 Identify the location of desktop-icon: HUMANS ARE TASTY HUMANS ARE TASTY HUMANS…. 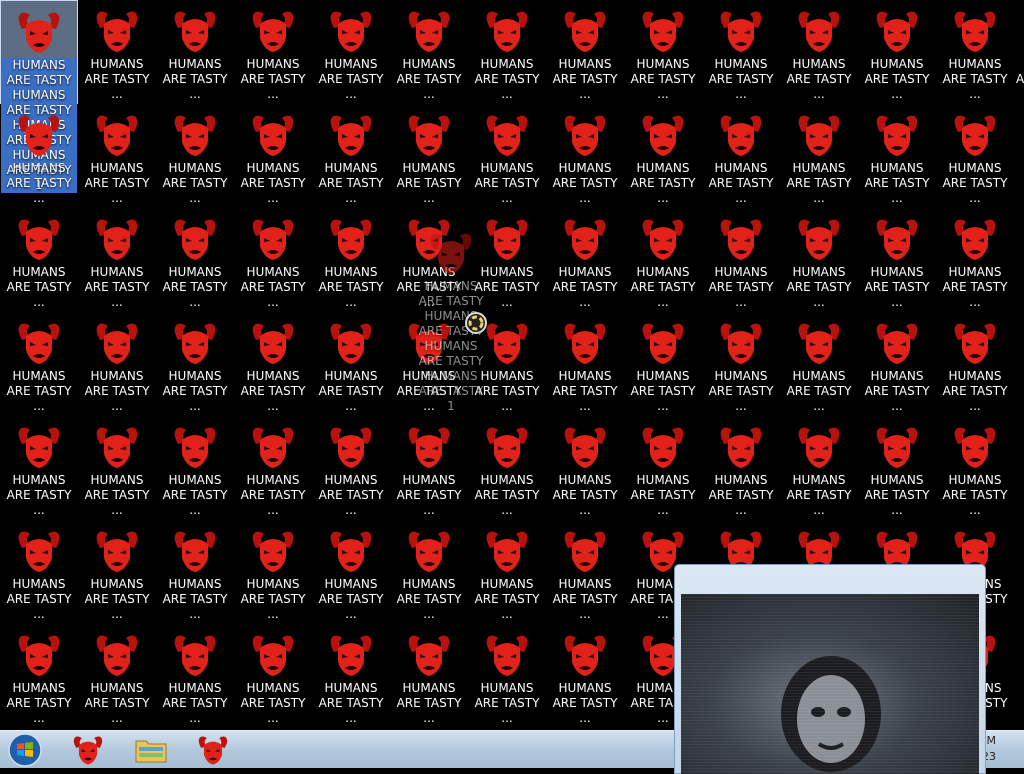
(39, 96).